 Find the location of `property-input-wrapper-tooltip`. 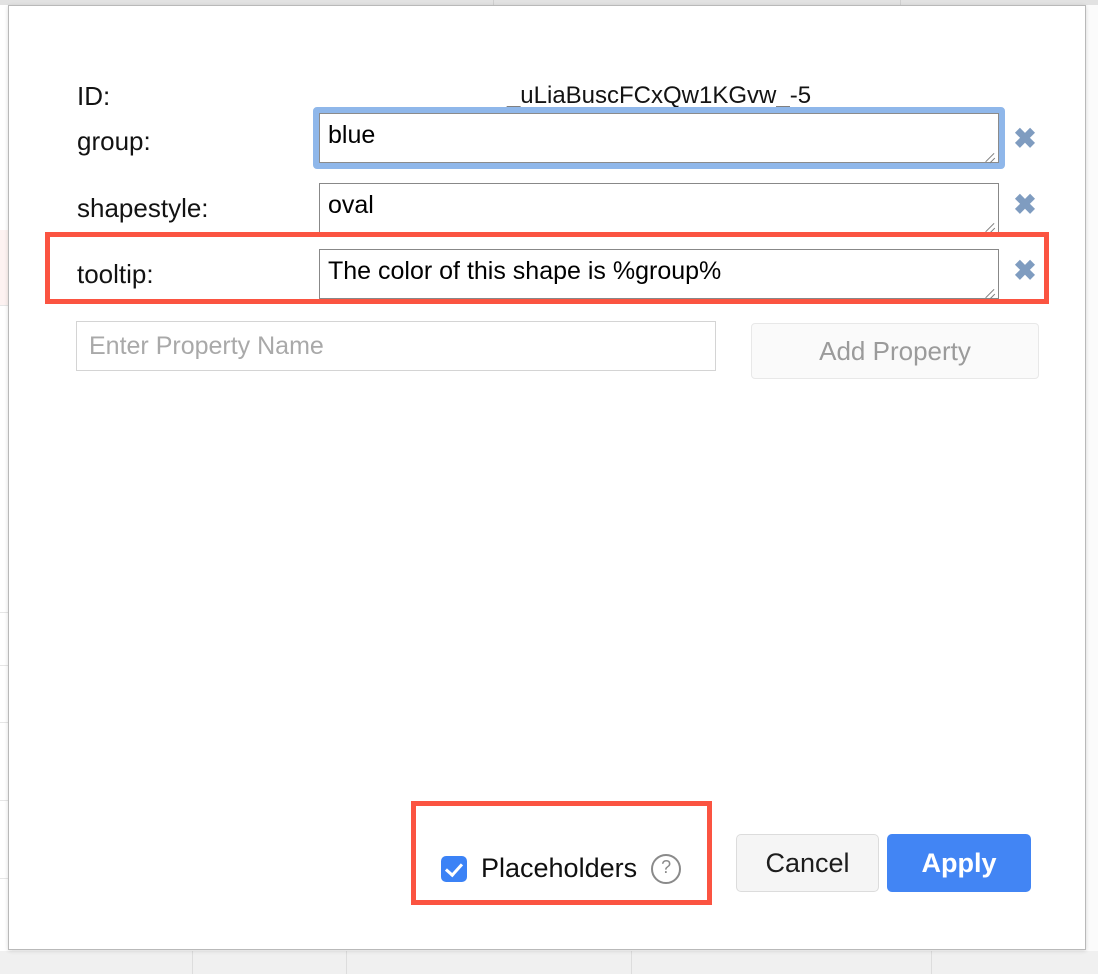

property-input-wrapper-tooltip is located at coordinates (659, 274).